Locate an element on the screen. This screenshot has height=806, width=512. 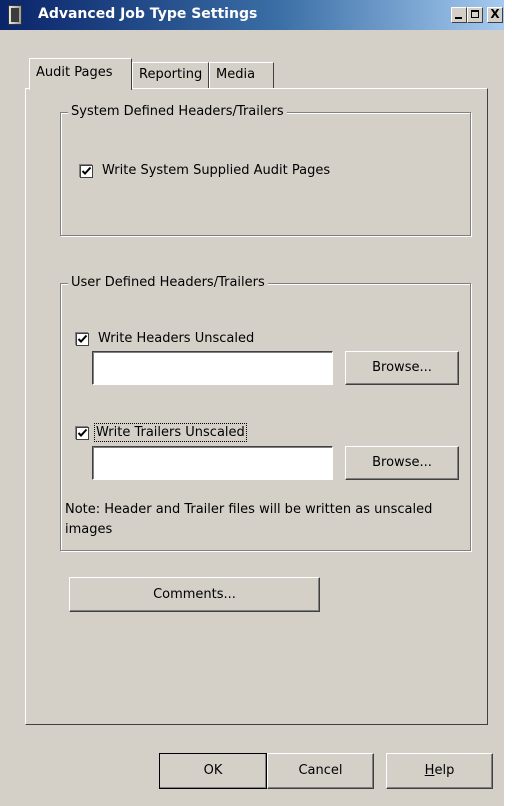
close-icon: X is located at coordinates (495, 14).